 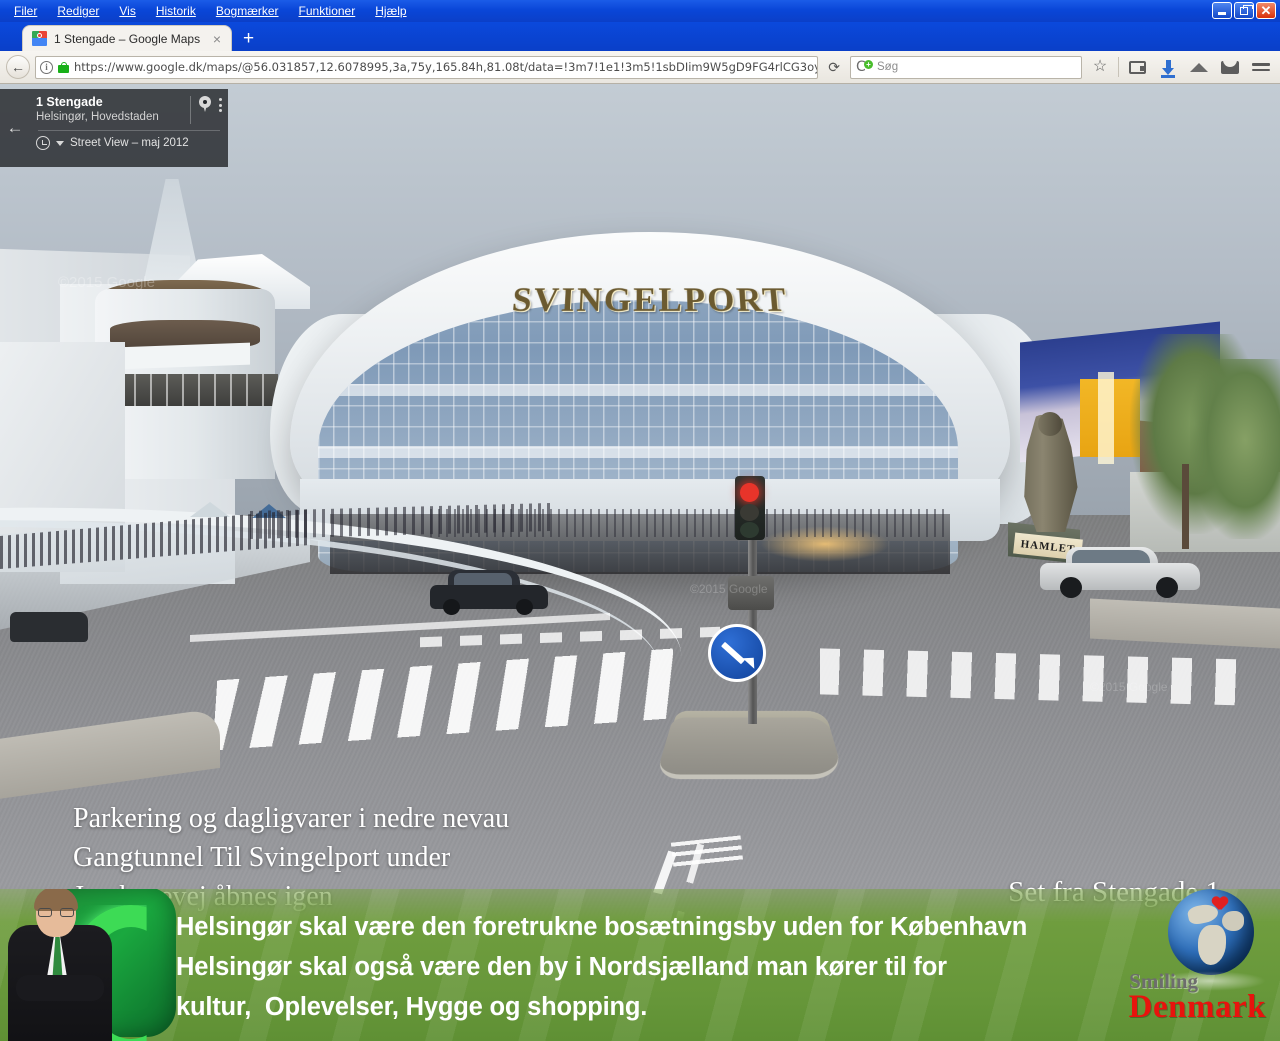 I want to click on more-options-icon, so click(x=220, y=104).